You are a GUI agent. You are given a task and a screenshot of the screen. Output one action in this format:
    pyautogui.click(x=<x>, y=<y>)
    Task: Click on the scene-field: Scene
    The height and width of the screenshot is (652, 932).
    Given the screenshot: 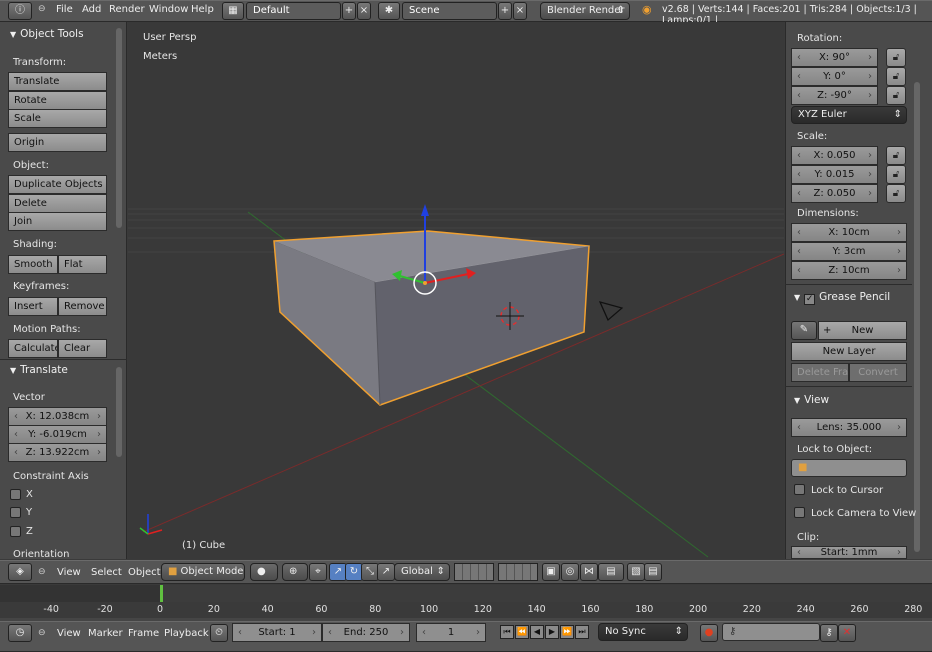 What is the action you would take?
    pyautogui.click(x=449, y=11)
    